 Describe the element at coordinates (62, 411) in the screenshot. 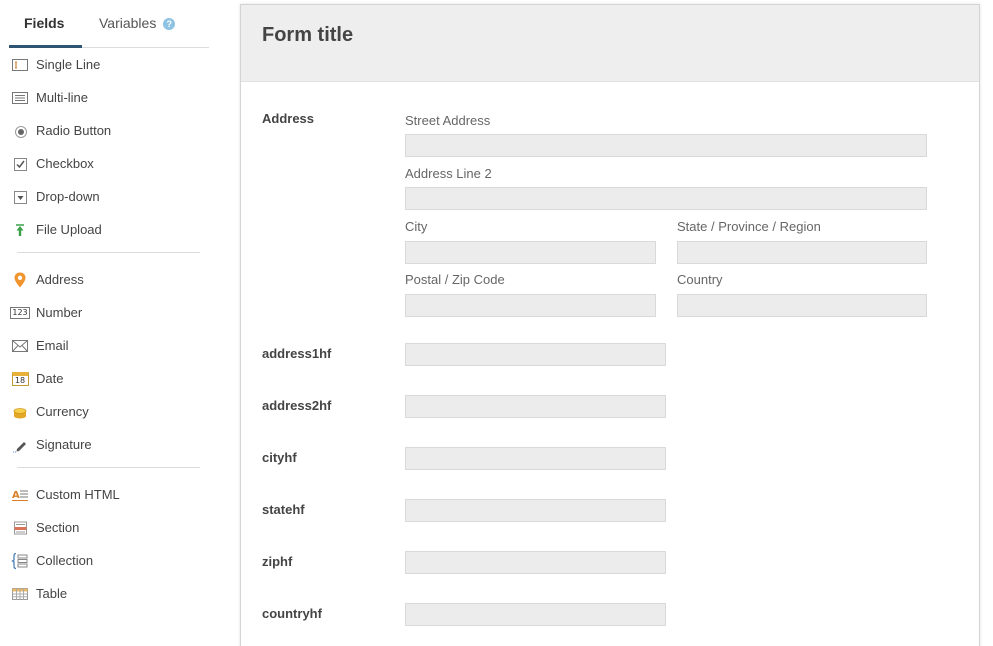

I see `field-label: Currency` at that location.